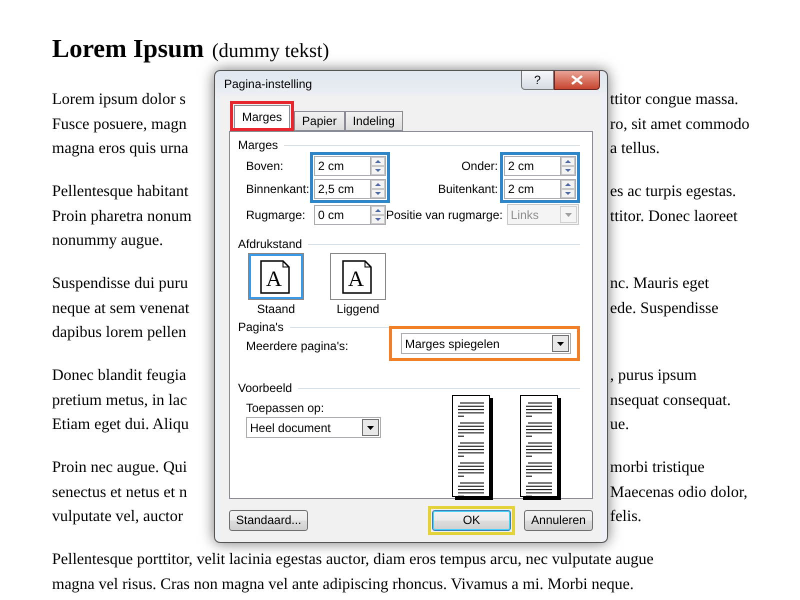 The width and height of the screenshot is (800, 600). What do you see at coordinates (119, 375) in the screenshot?
I see `paragraph-text: Donec blandit feugia` at bounding box center [119, 375].